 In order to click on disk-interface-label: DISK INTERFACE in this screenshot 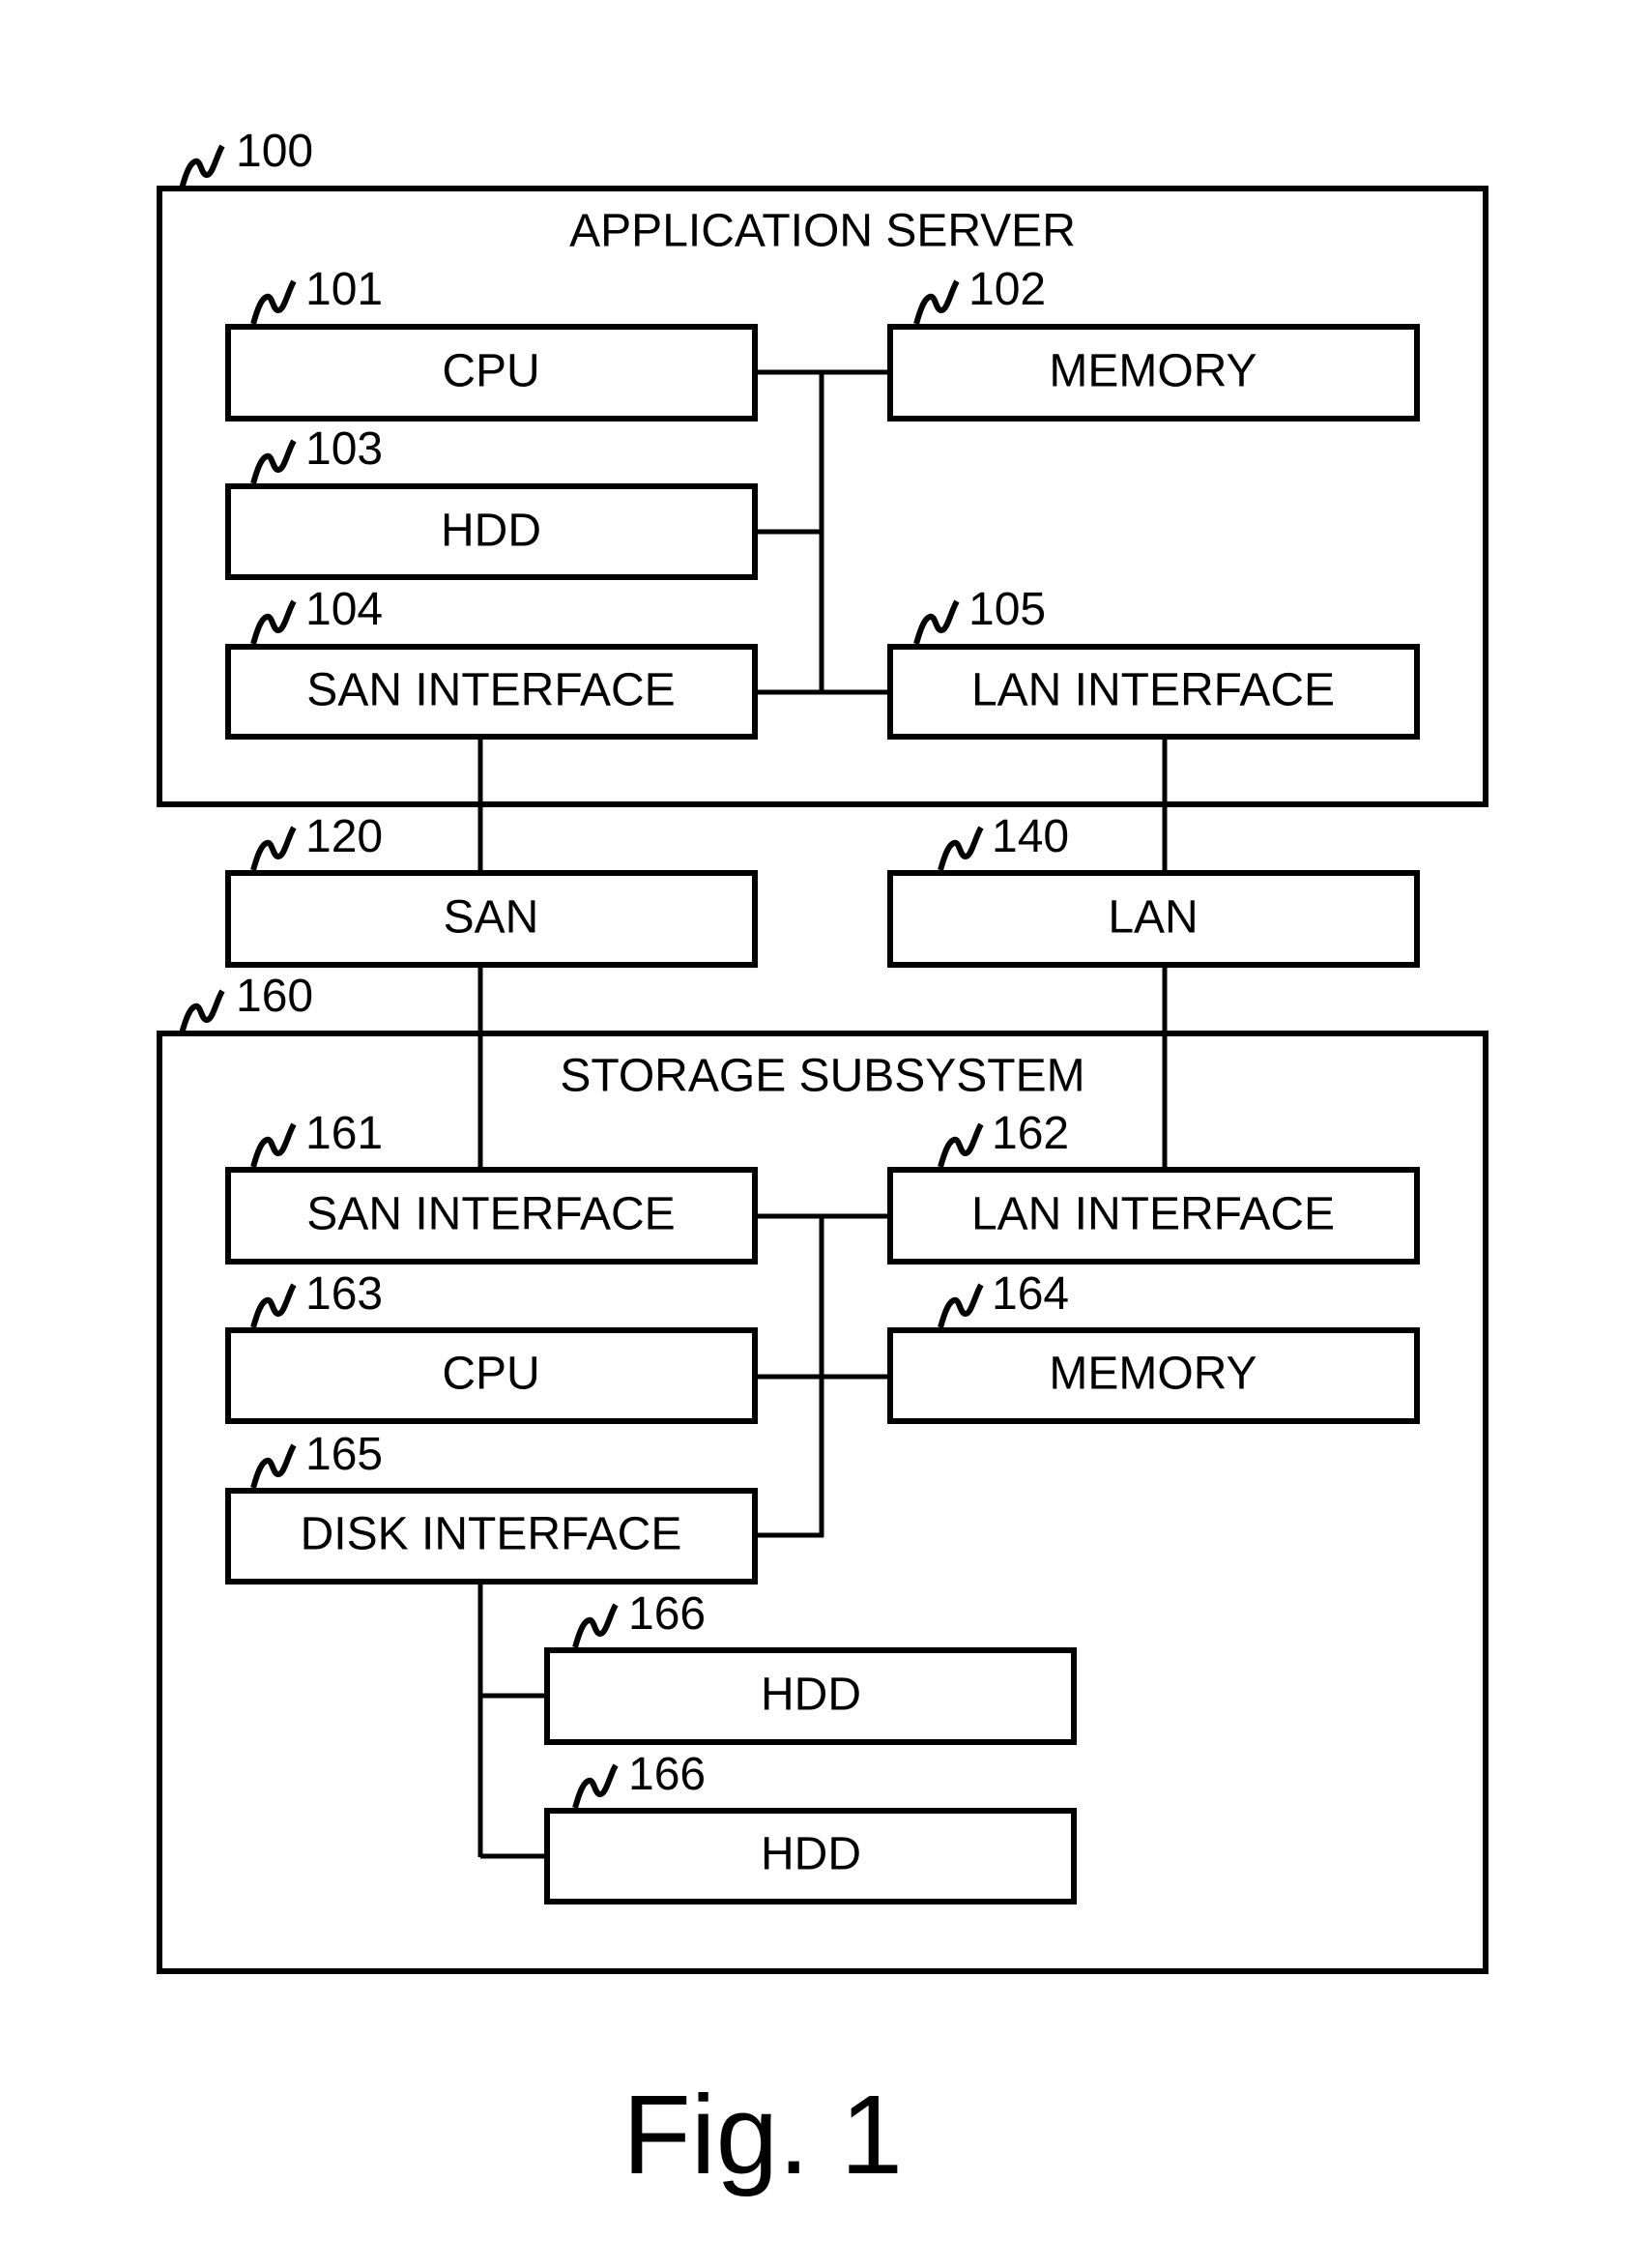, I will do `click(491, 1534)`.